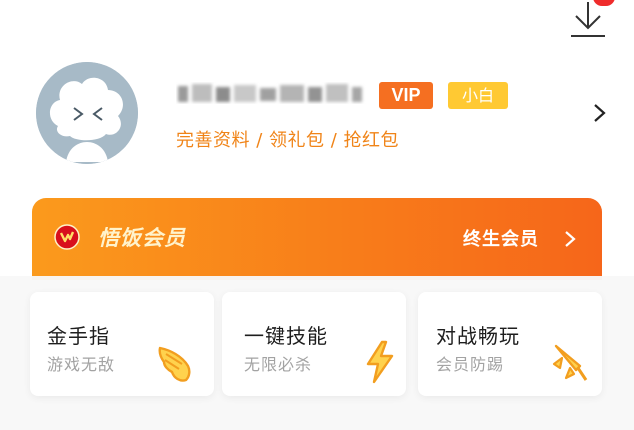 The image size is (634, 430). Describe the element at coordinates (478, 95) in the screenshot. I see `rank-badge: 小白` at that location.